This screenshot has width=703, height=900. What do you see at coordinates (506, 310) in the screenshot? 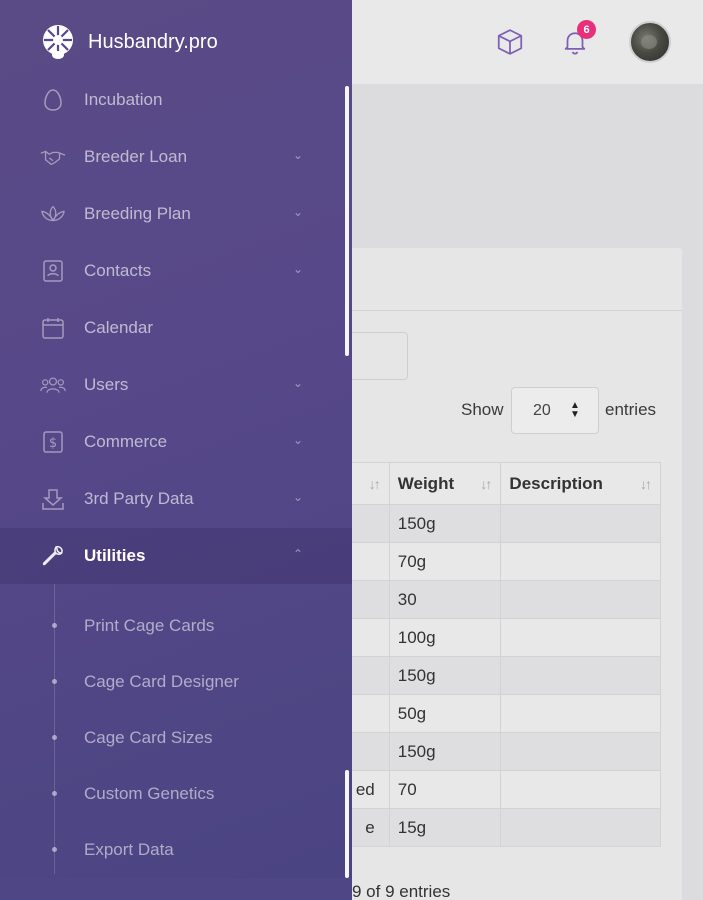
I see `card-divider` at bounding box center [506, 310].